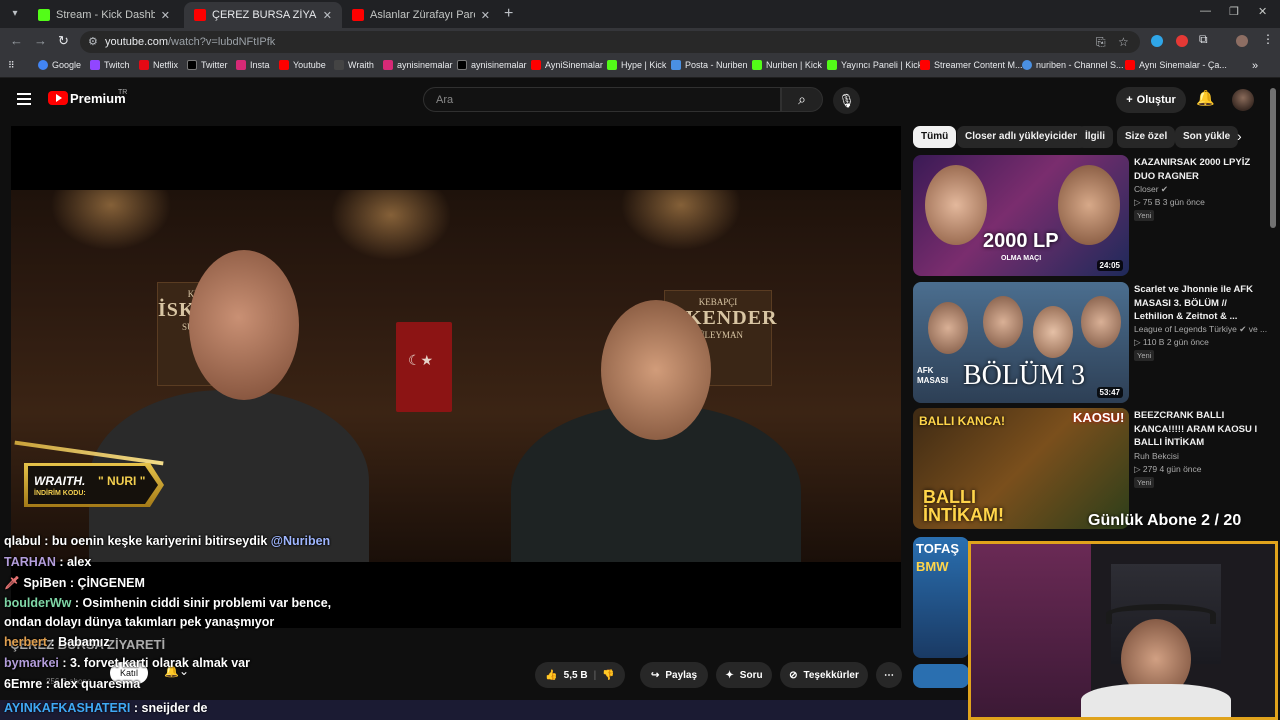  What do you see at coordinates (16, 40) in the screenshot?
I see `back-icon: ←` at bounding box center [16, 40].